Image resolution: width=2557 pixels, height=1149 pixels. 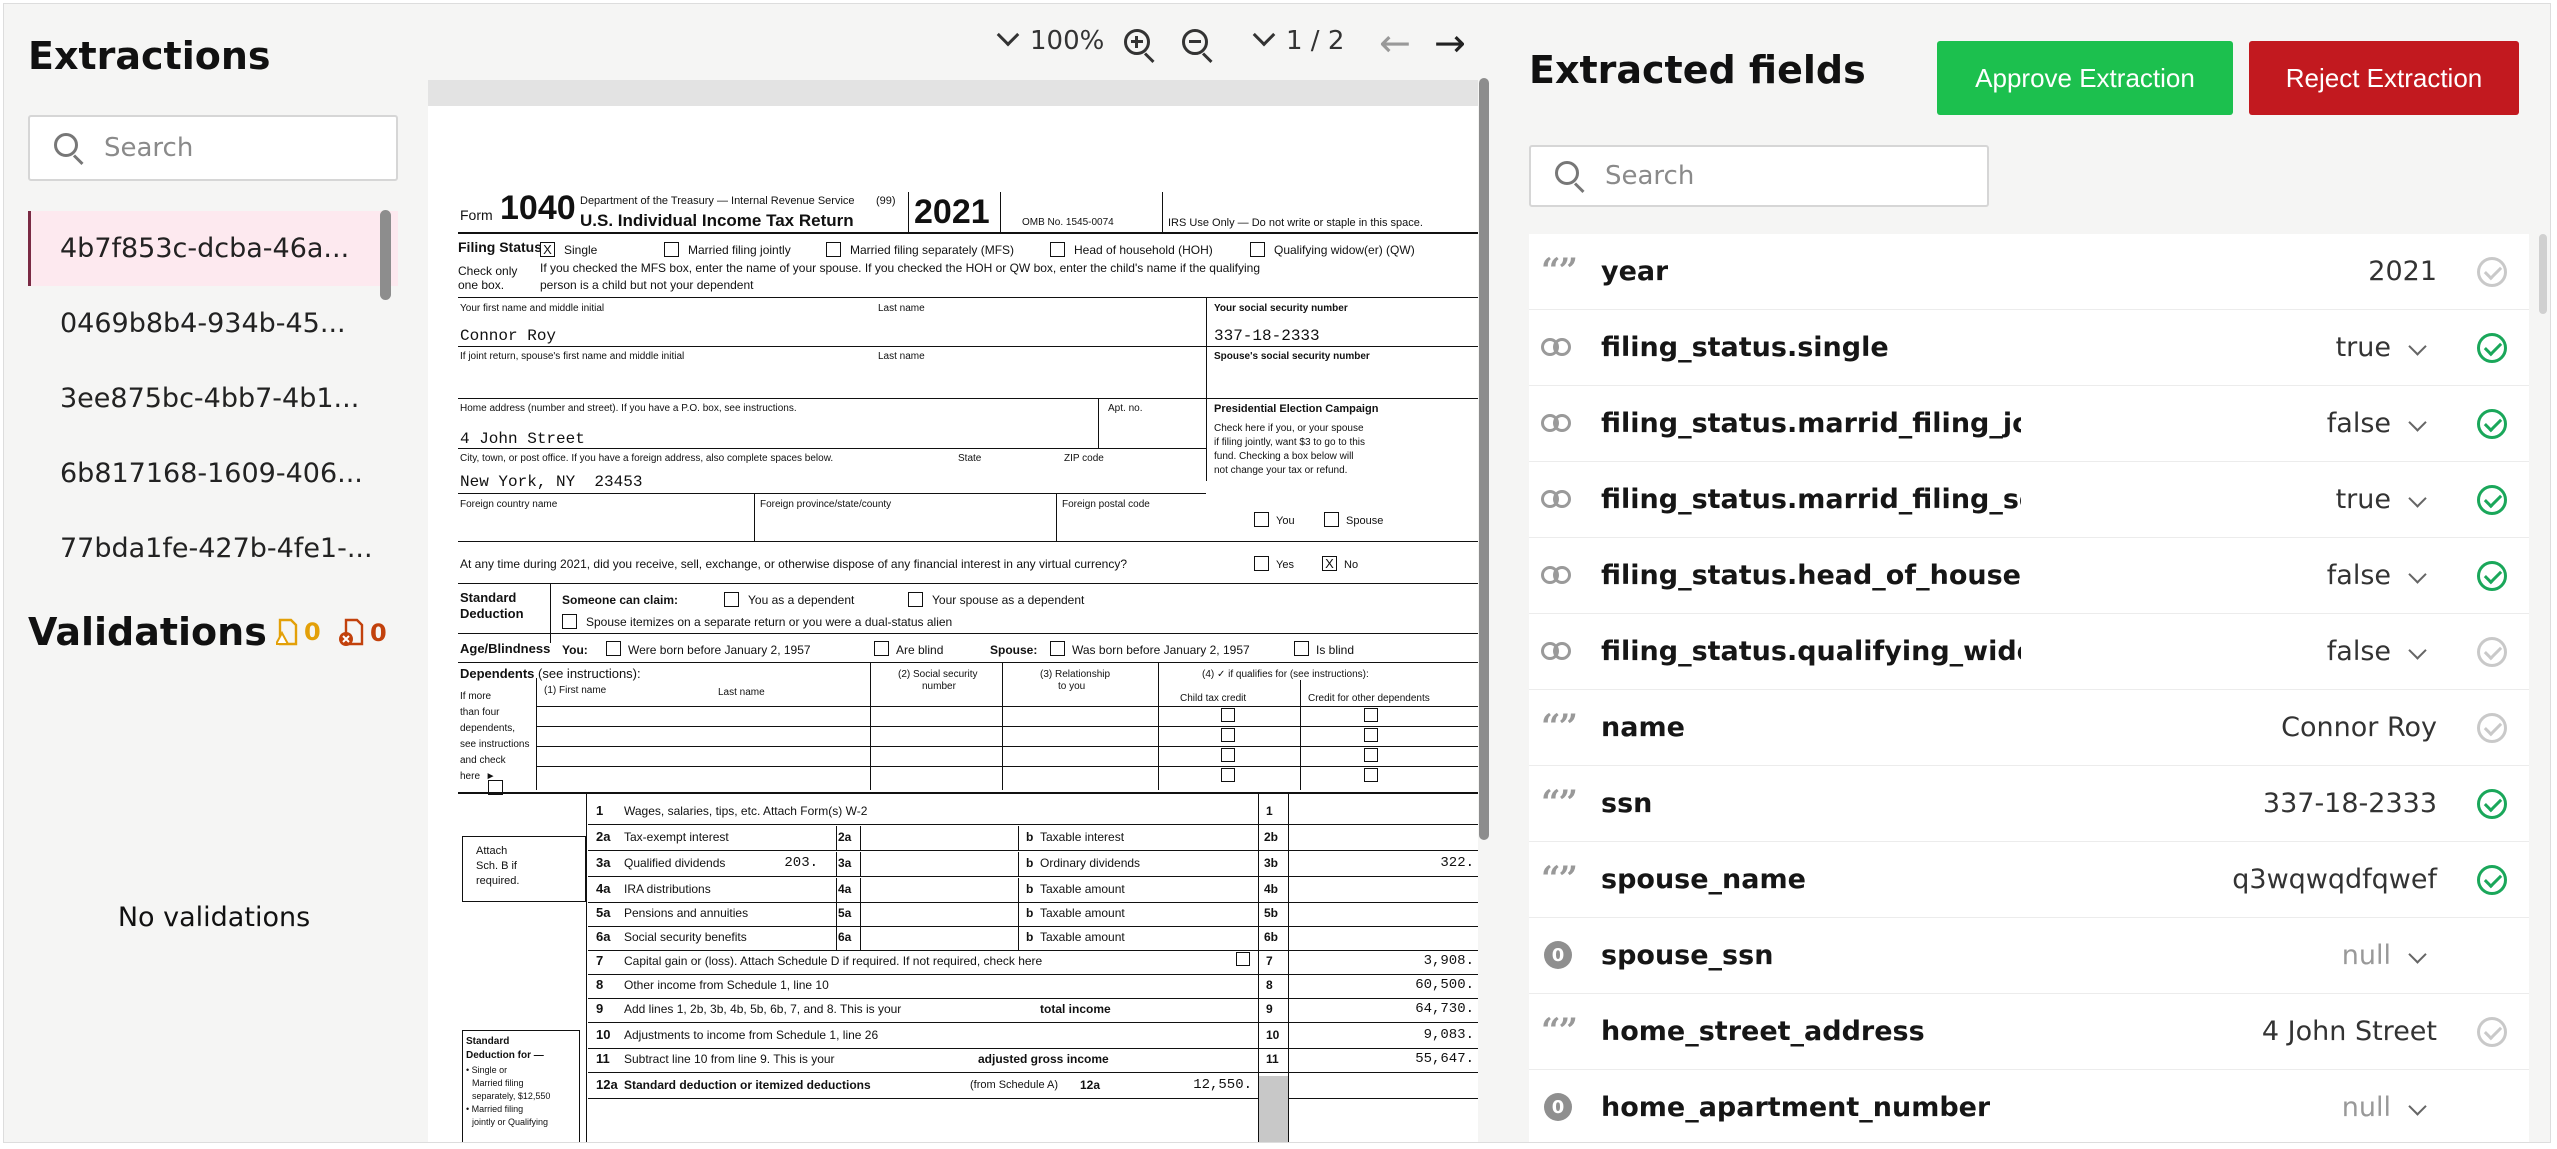 I want to click on field-name: home_apartment_number, so click(x=1796, y=1107).